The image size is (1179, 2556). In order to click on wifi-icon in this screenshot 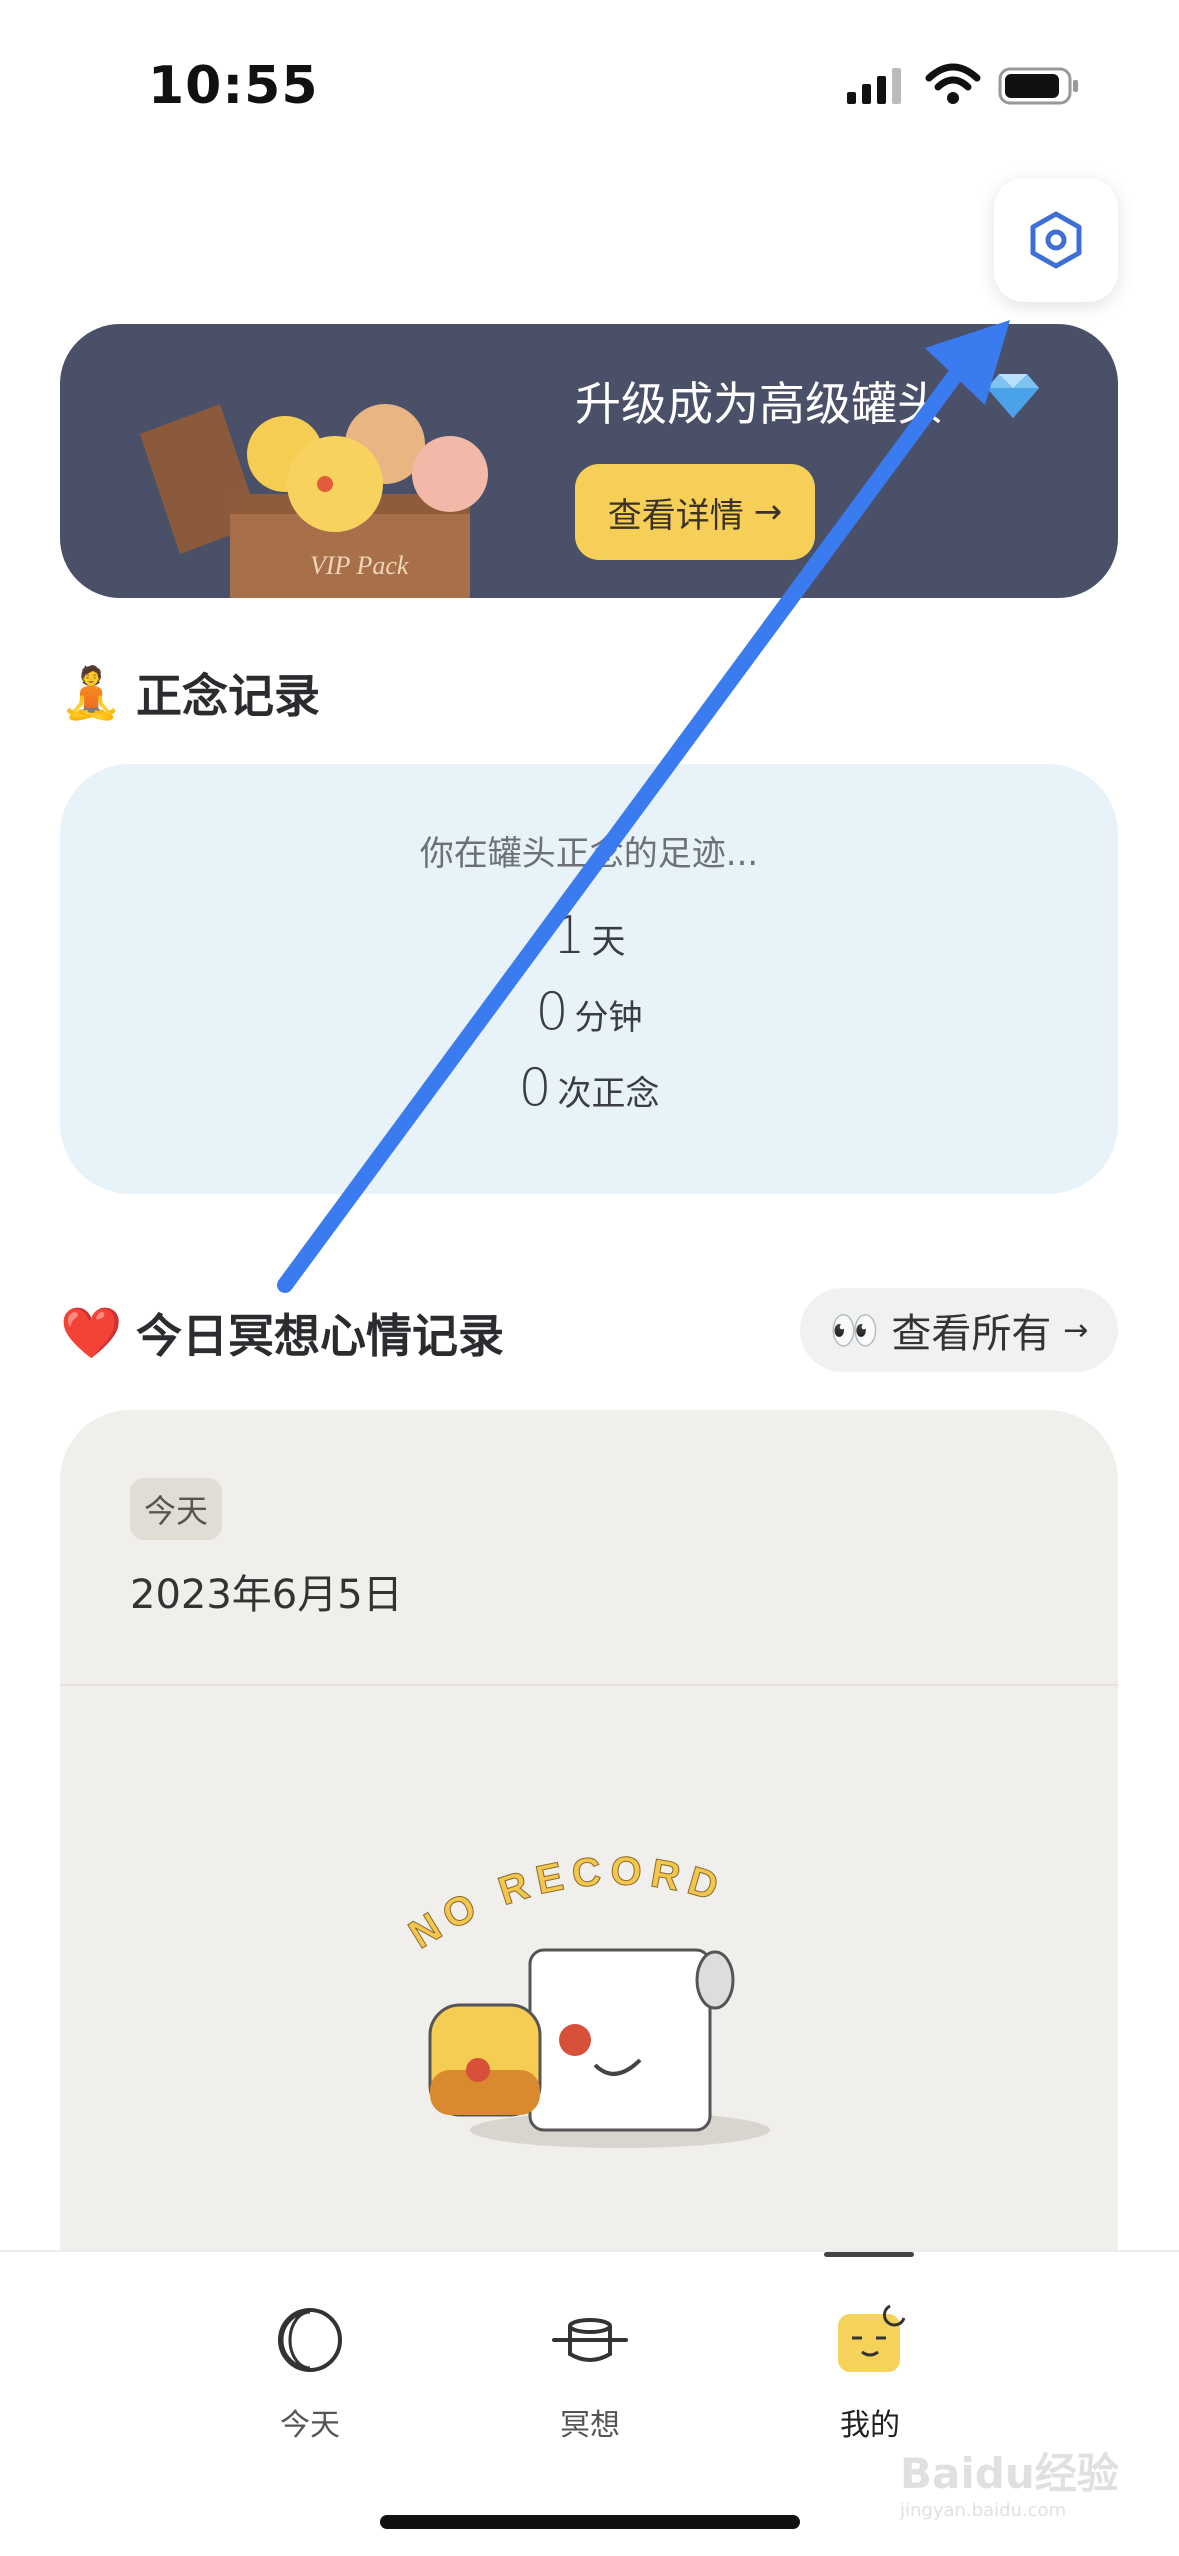, I will do `click(953, 83)`.